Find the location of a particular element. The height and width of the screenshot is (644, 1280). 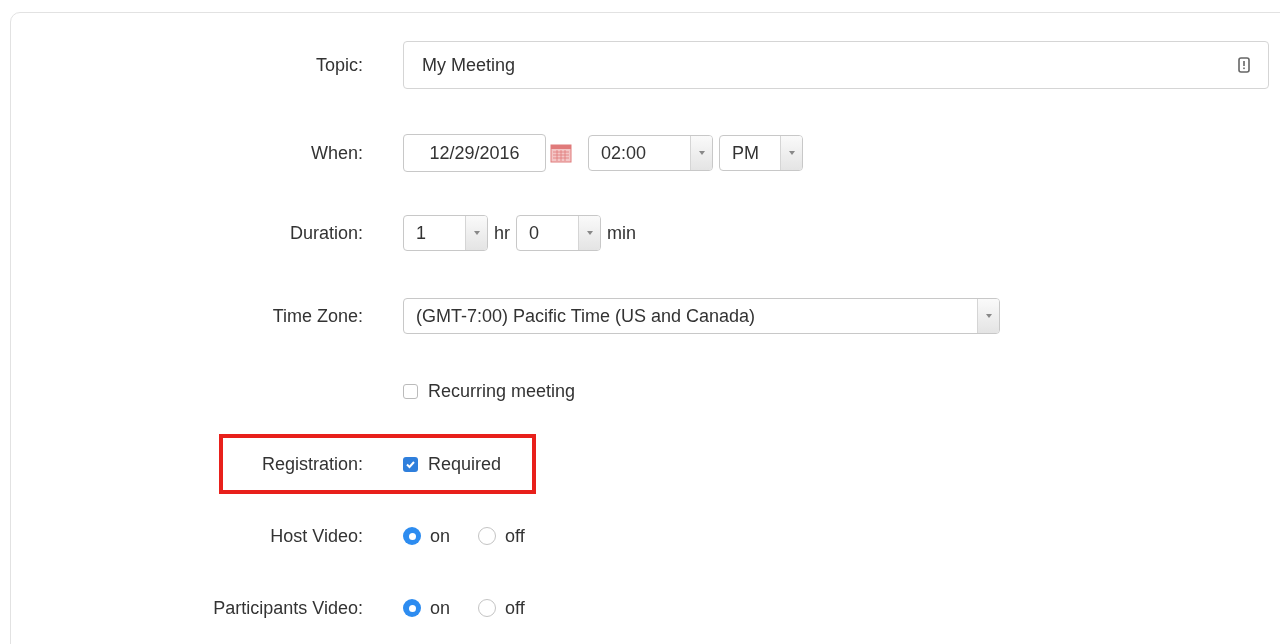

field-label: Registration: is located at coordinates (312, 464).